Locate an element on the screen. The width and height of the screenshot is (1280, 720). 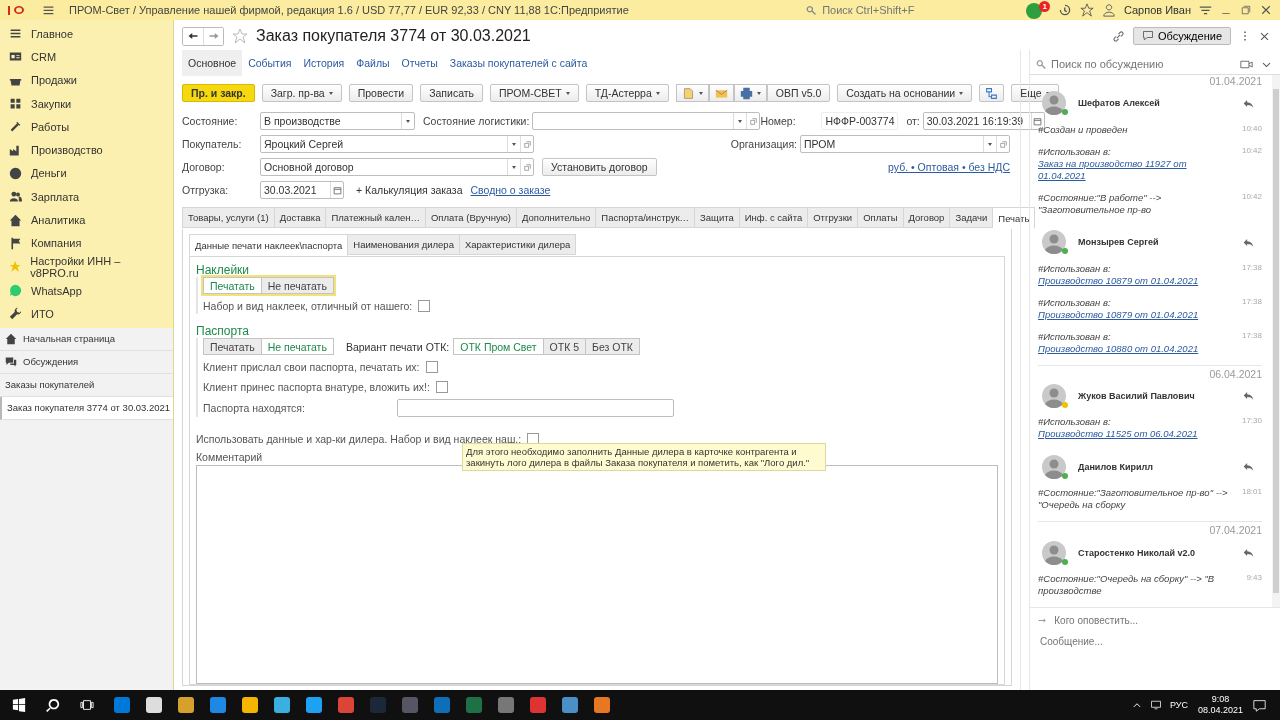
chevron-up-icon is located at coordinates (1136, 705).